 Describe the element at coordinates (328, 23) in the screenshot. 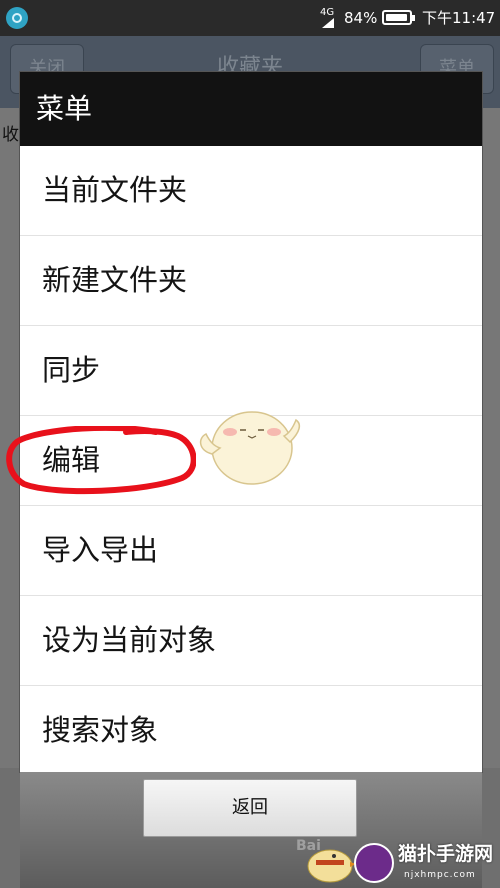

I see `signal-icon` at that location.